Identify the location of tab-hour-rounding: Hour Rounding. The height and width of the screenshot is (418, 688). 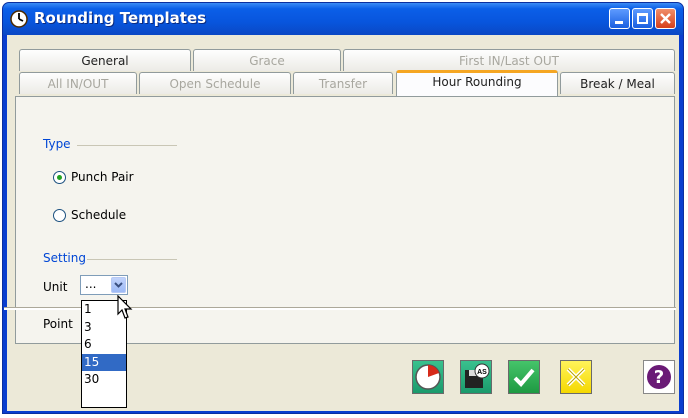
(477, 83).